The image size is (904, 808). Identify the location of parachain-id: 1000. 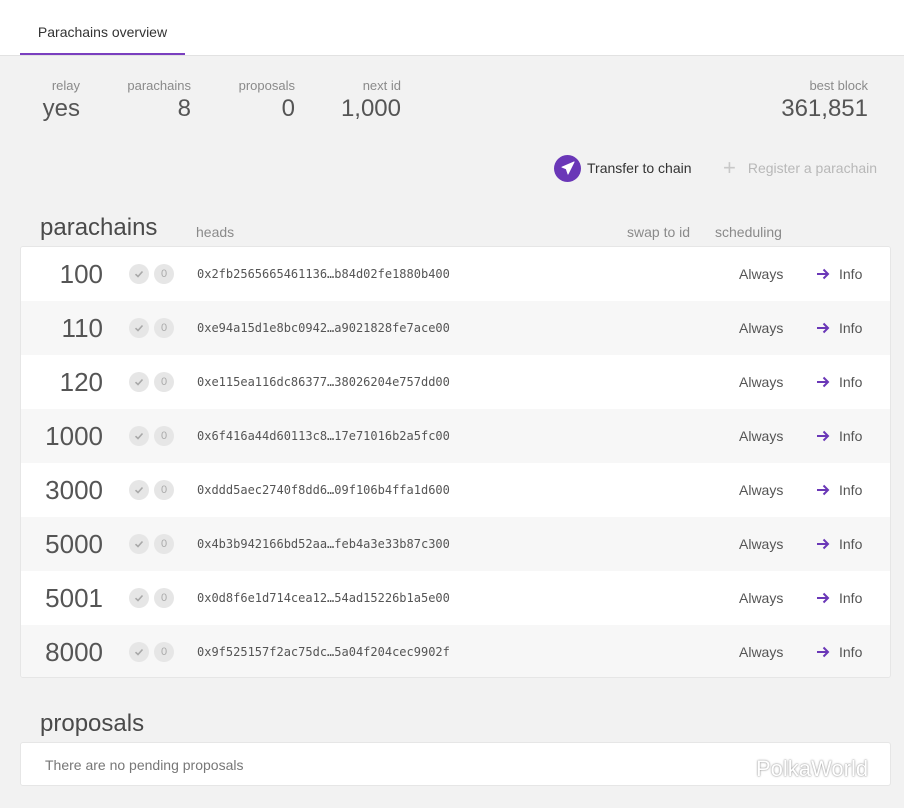
(74, 436).